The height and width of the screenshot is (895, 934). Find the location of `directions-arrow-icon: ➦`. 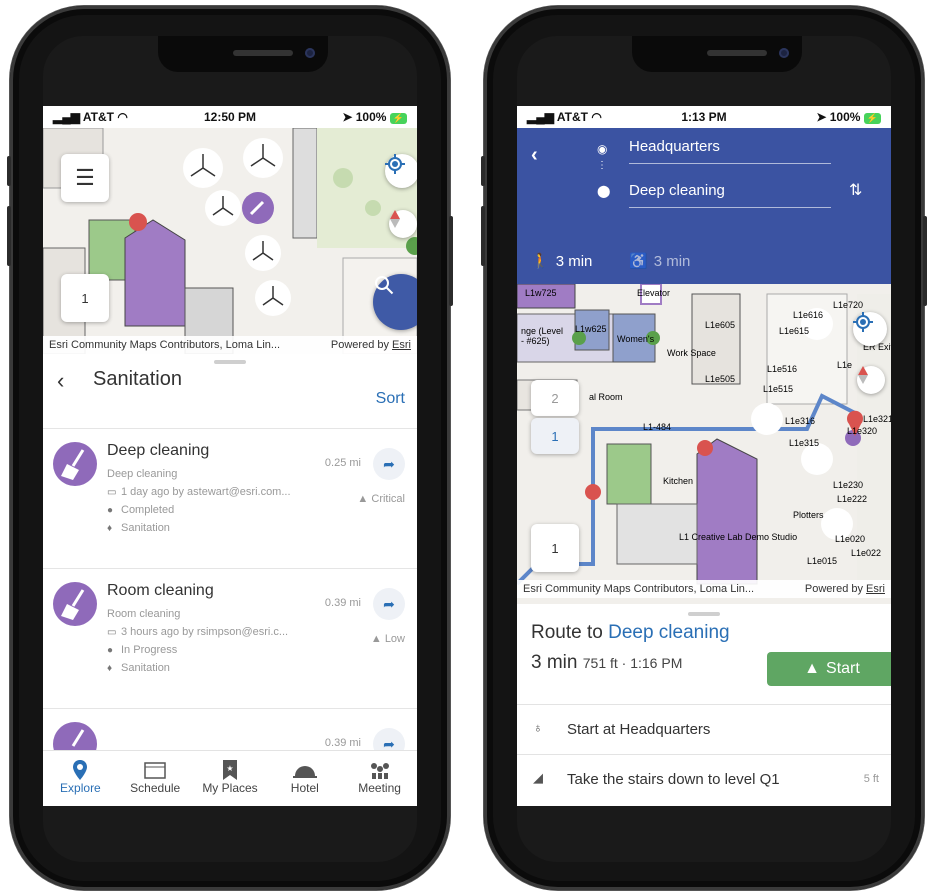

directions-arrow-icon: ➦ is located at coordinates (389, 603).